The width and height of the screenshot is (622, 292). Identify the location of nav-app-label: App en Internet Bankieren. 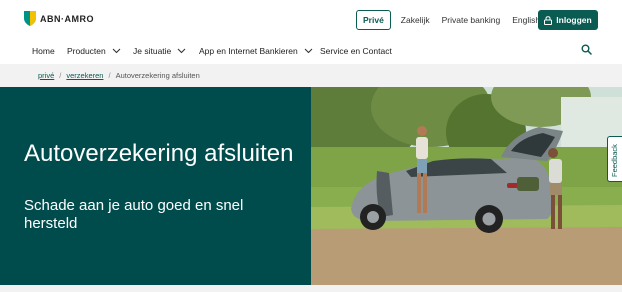
(248, 51).